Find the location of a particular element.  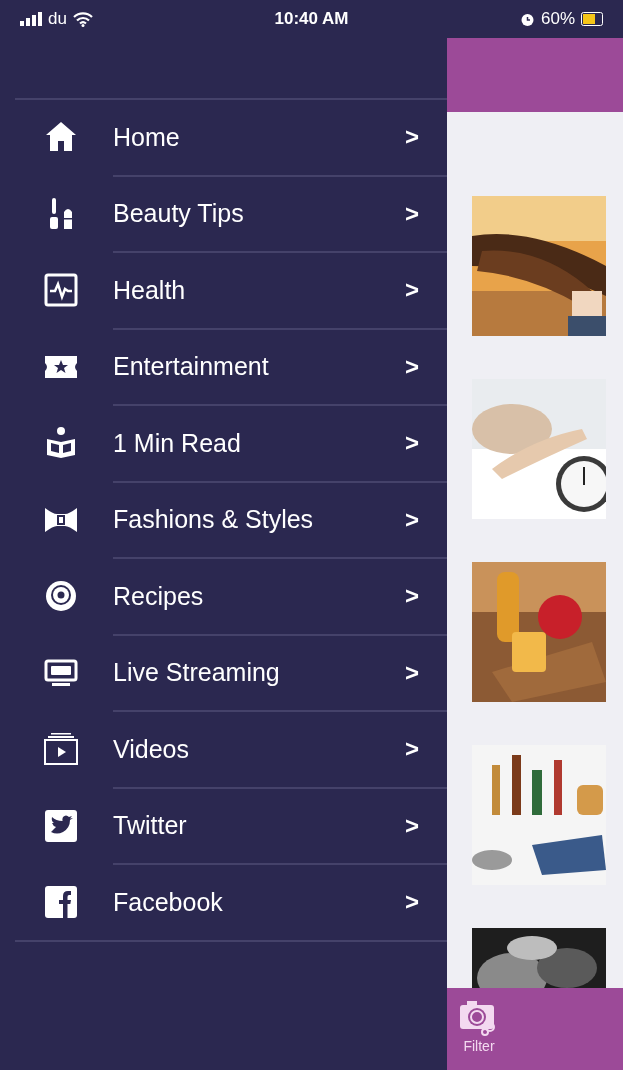

battery-percent: 60% is located at coordinates (557, 19).